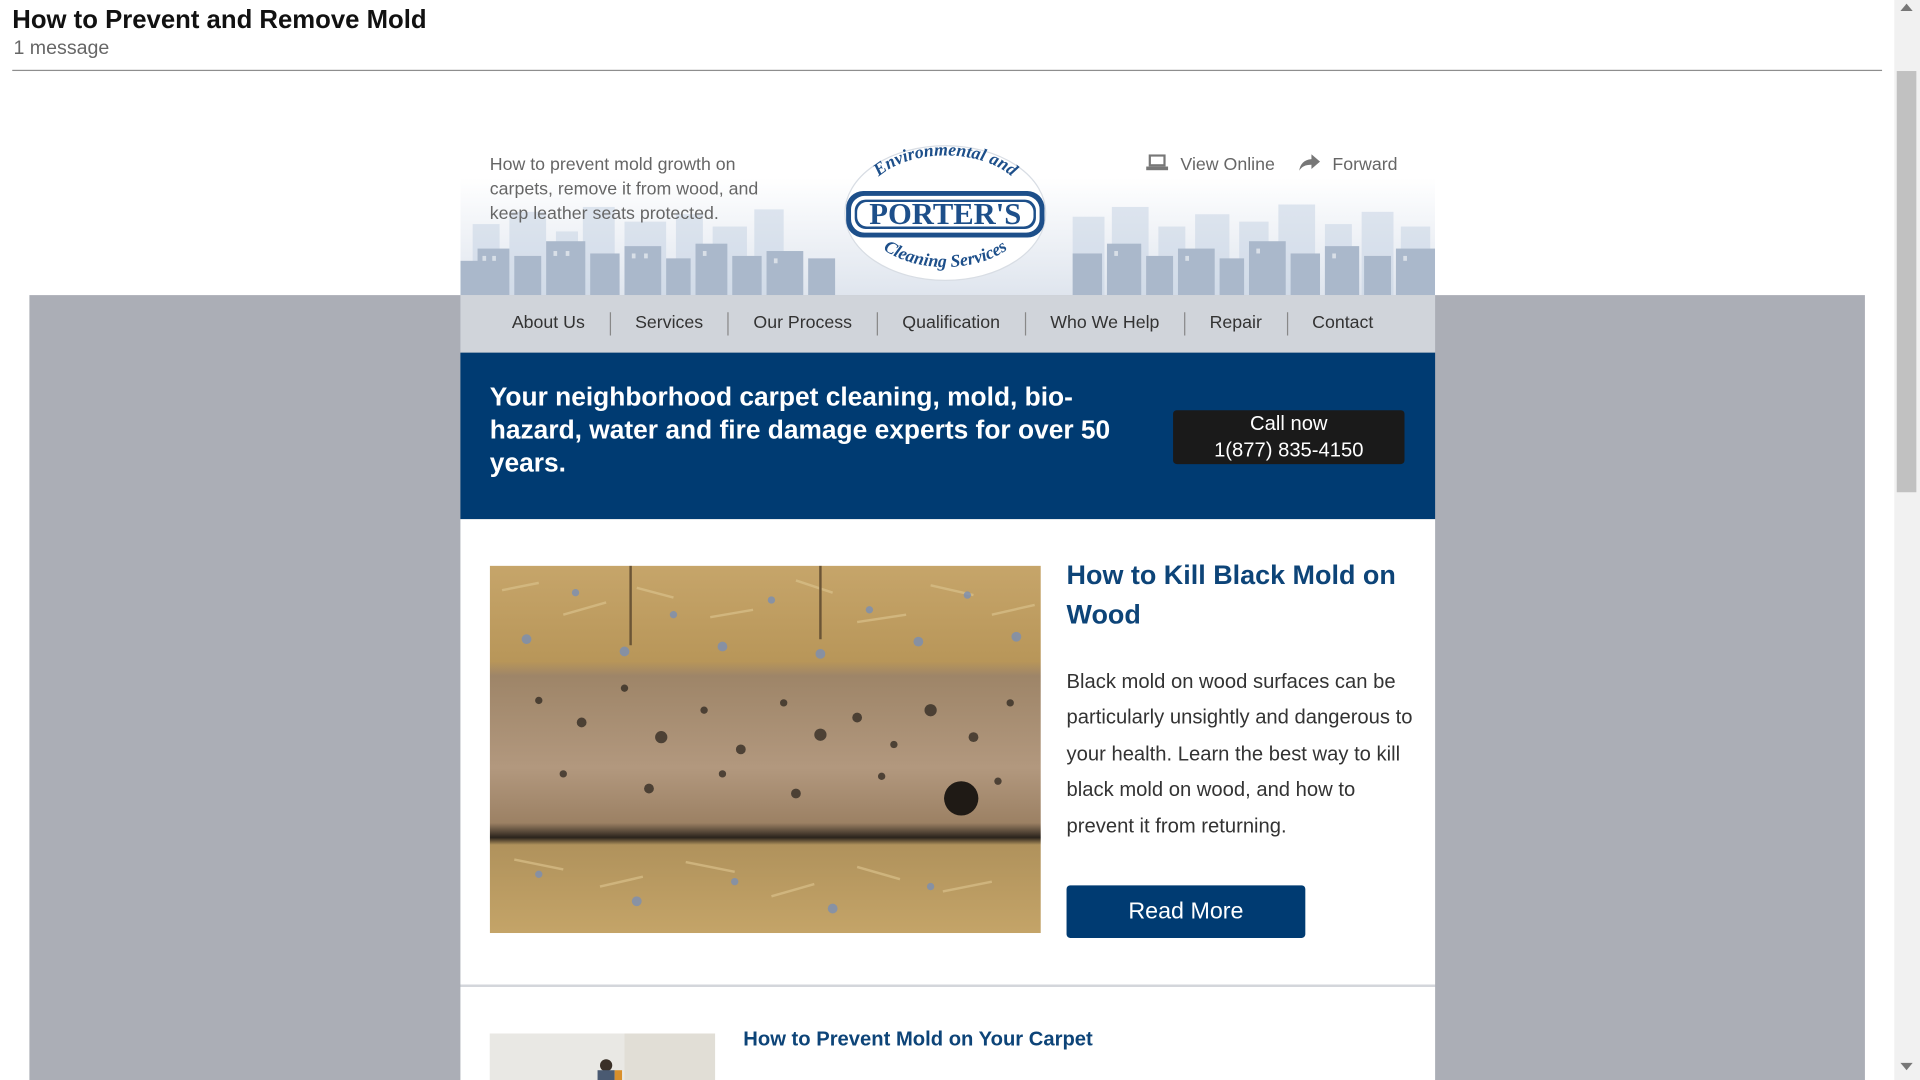  I want to click on vertical-scrollbar, so click(1907, 540).